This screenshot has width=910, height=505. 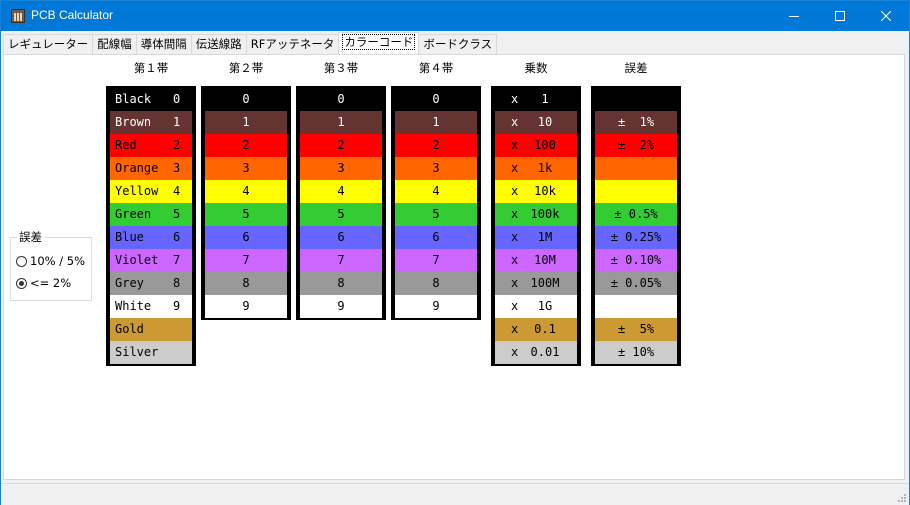 I want to click on tab-2: 導体間隔, so click(x=163, y=44).